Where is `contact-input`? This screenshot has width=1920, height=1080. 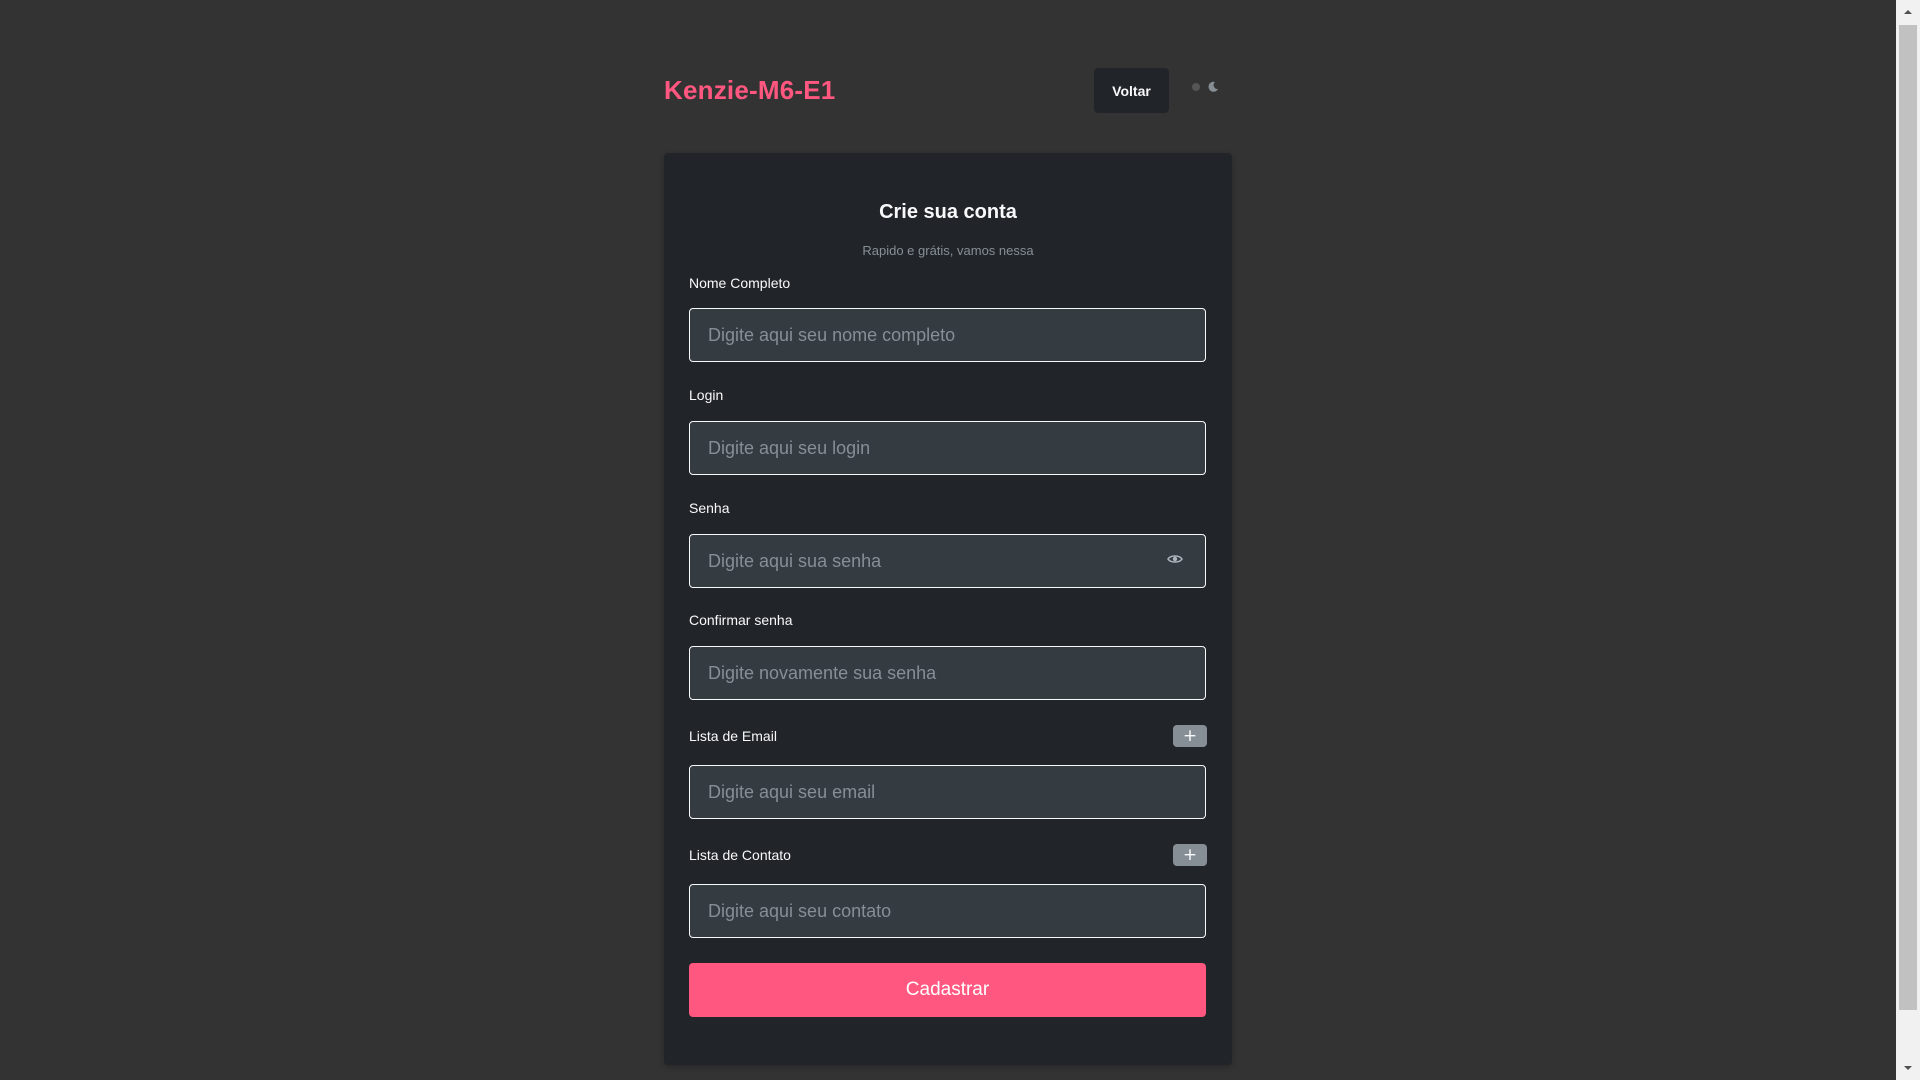 contact-input is located at coordinates (947, 911).